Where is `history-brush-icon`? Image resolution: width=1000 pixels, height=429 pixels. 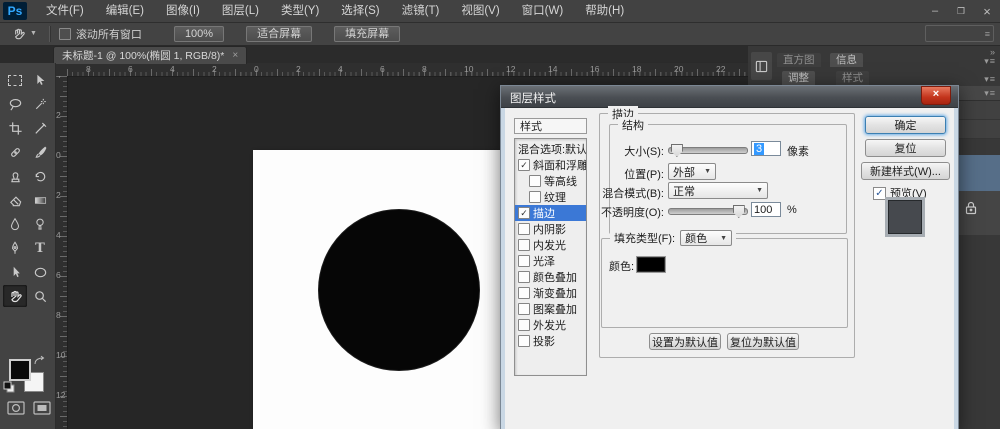 history-brush-icon is located at coordinates (40, 176).